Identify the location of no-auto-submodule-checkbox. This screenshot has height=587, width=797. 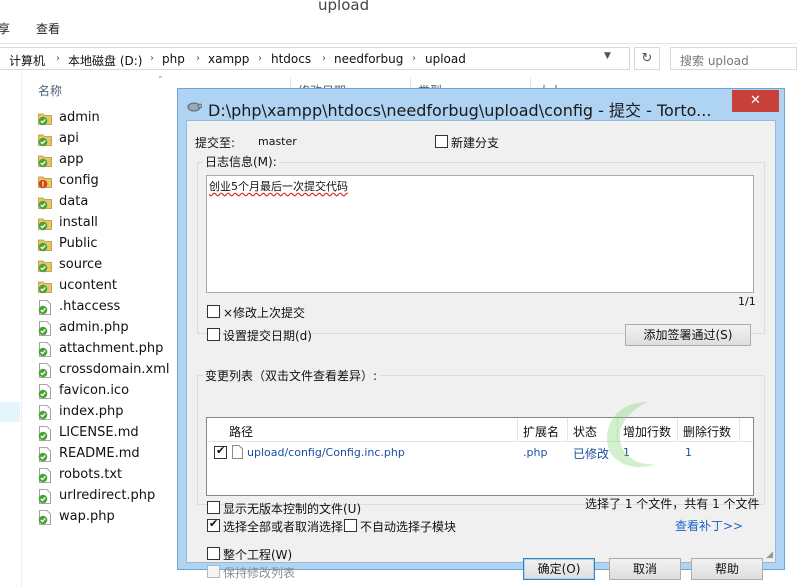
(350, 525).